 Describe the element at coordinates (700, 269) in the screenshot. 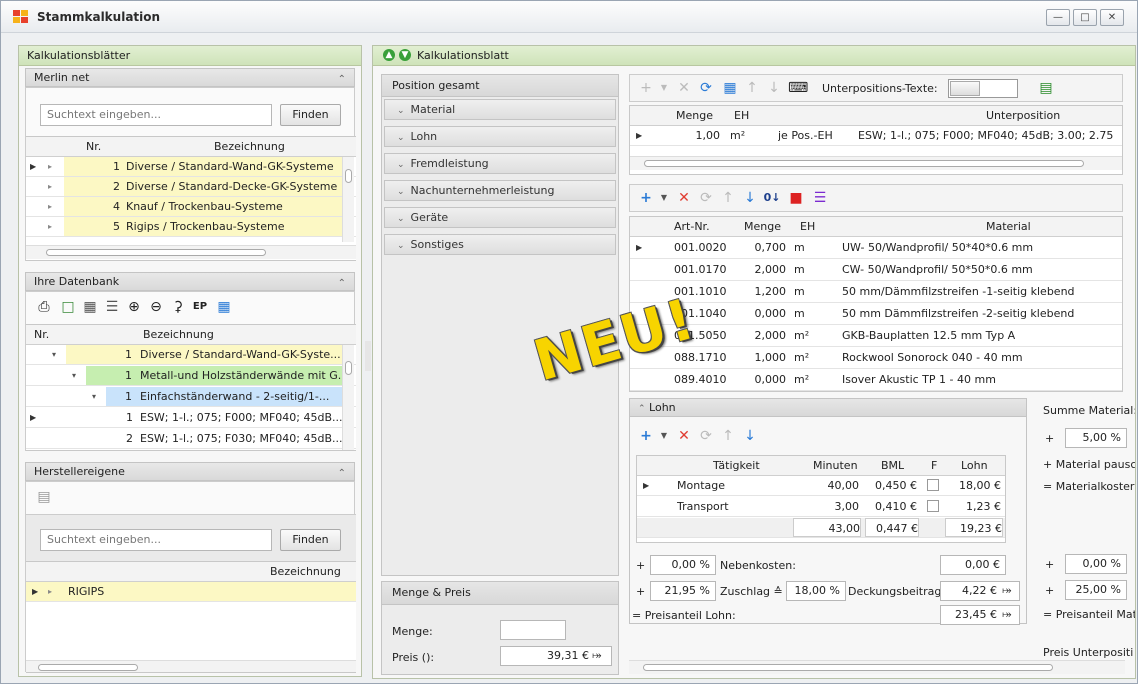

I see `material-artnr: 001.0170` at that location.